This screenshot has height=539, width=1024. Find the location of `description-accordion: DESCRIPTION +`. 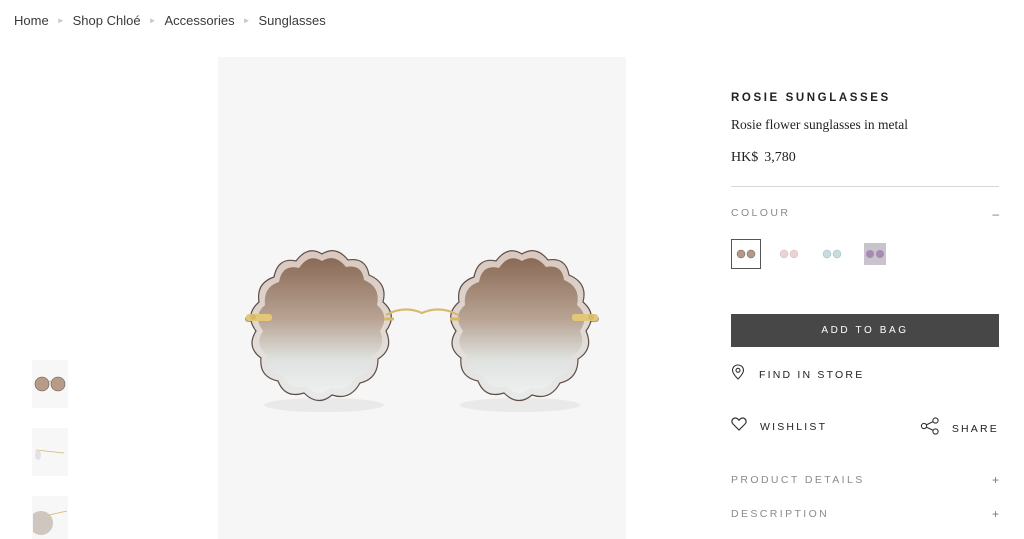

description-accordion: DESCRIPTION + is located at coordinates (865, 514).